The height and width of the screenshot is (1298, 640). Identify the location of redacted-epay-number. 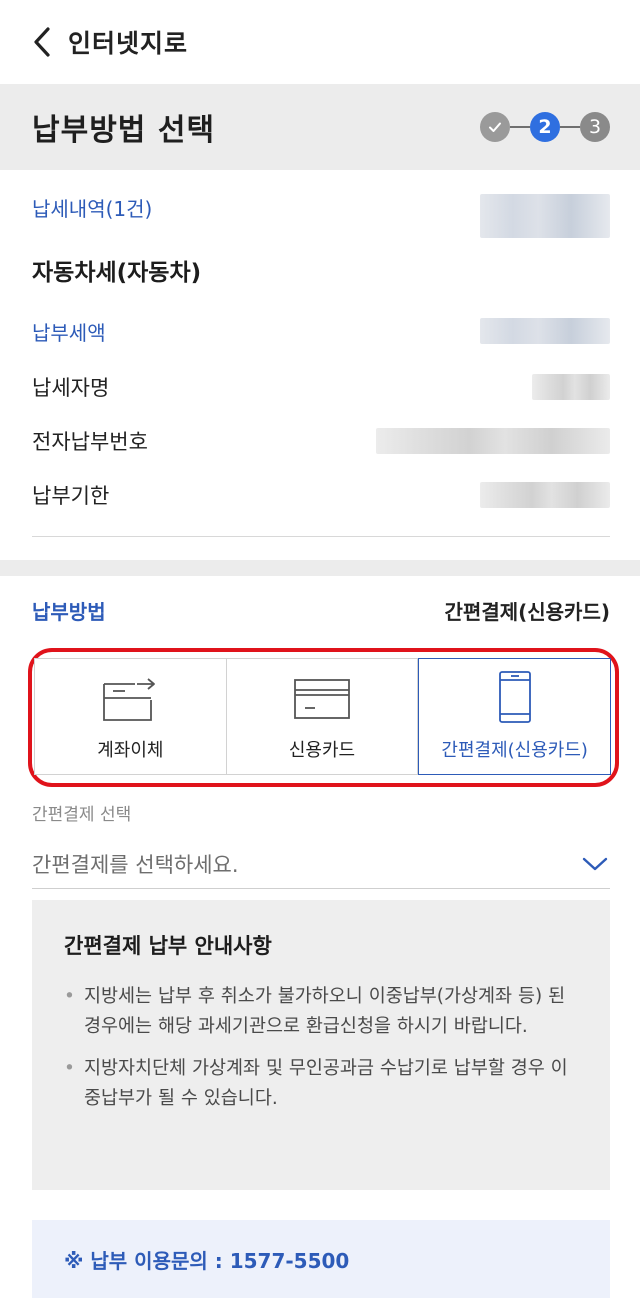
(493, 441).